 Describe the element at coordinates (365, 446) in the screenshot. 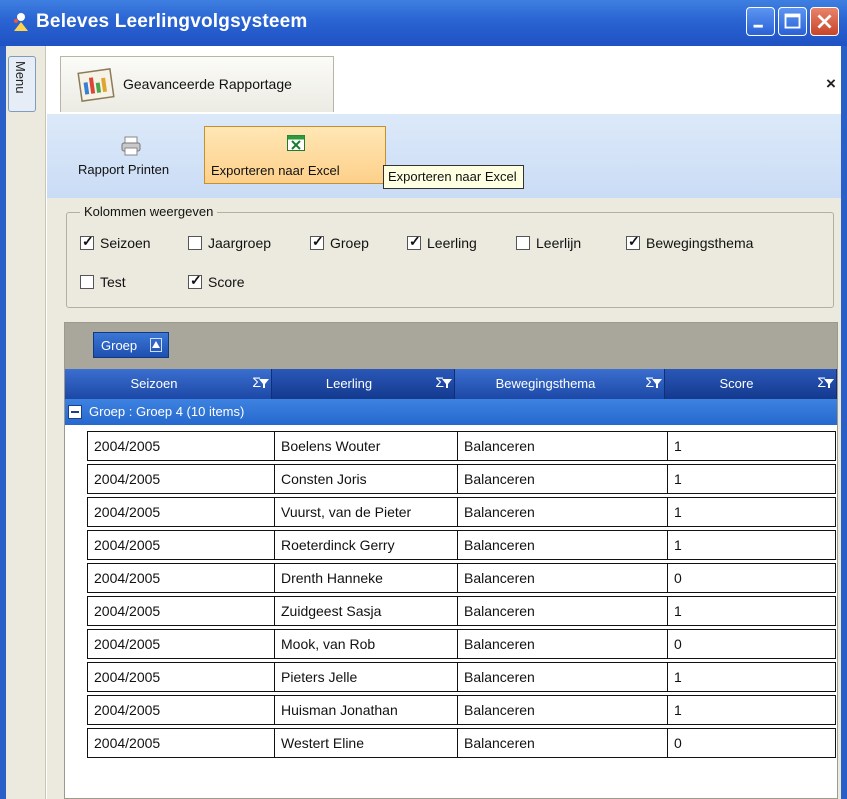

I see `cell-leerling: Boelens Wouter` at that location.